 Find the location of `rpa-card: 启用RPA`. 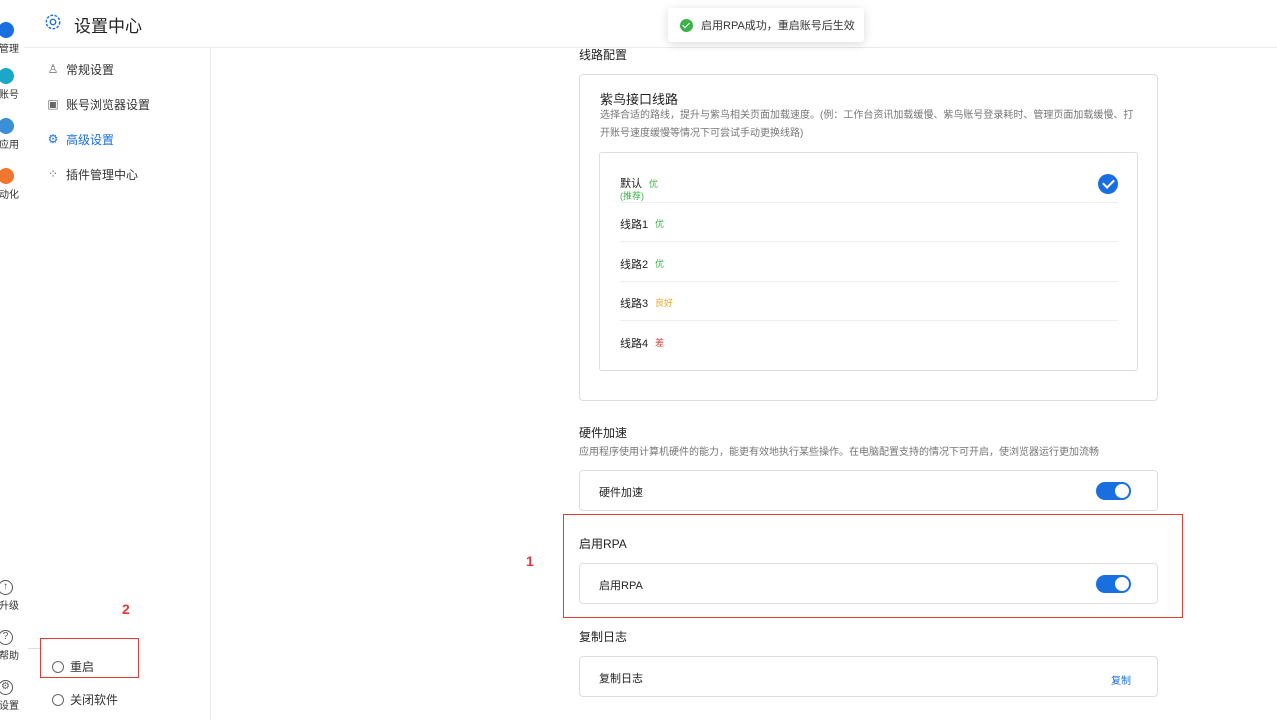

rpa-card: 启用RPA is located at coordinates (868, 583).